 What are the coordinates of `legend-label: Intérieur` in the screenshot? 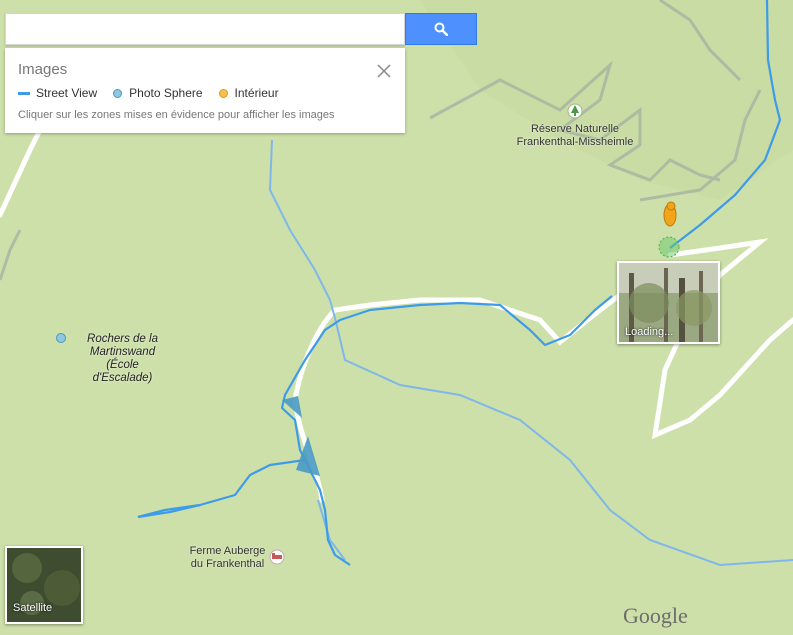 It's located at (256, 93).